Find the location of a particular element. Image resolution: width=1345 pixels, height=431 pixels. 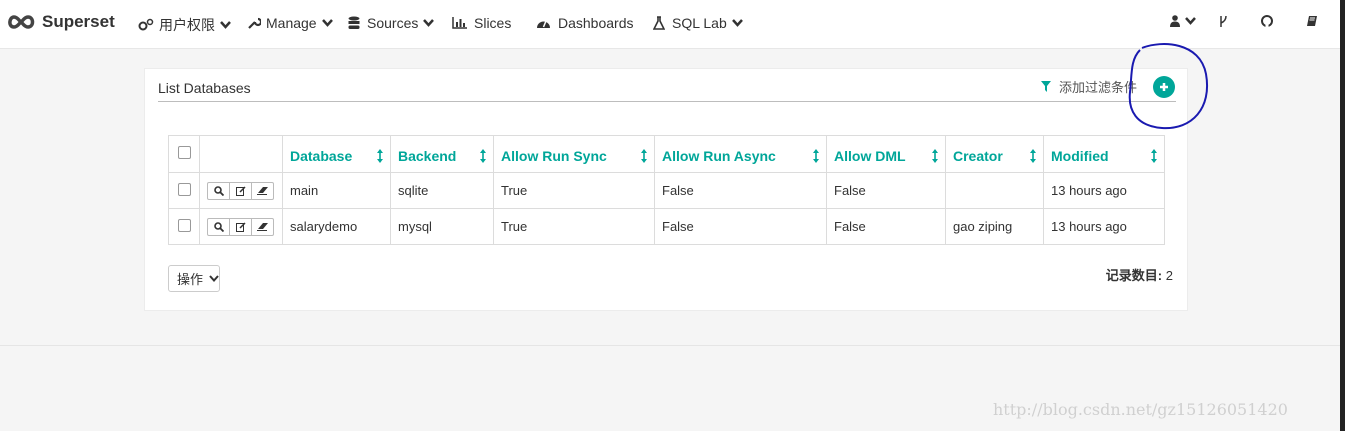

wrench-icon is located at coordinates (254, 23).